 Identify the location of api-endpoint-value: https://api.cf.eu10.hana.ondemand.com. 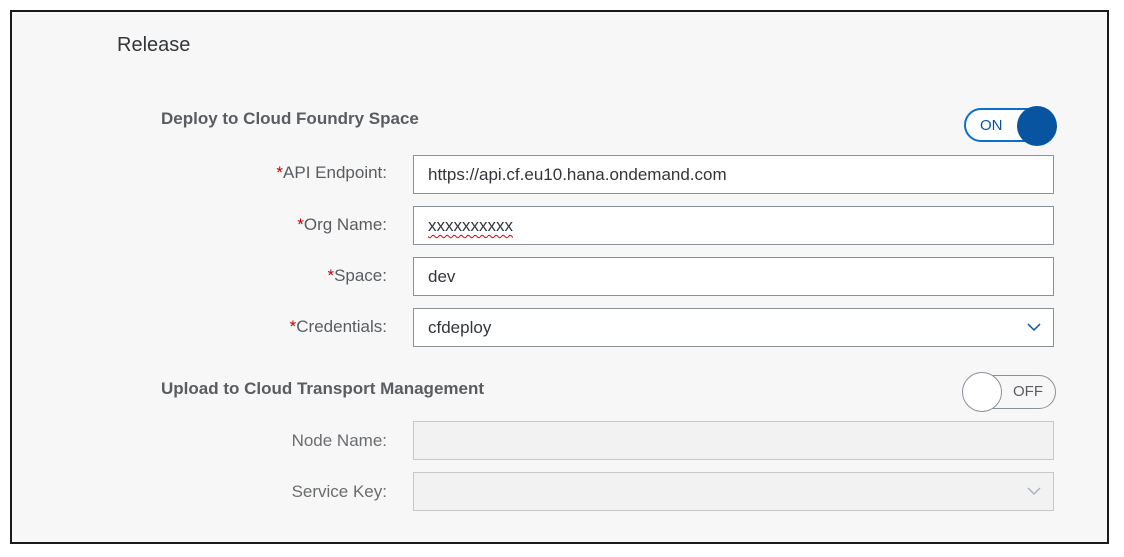
(577, 174).